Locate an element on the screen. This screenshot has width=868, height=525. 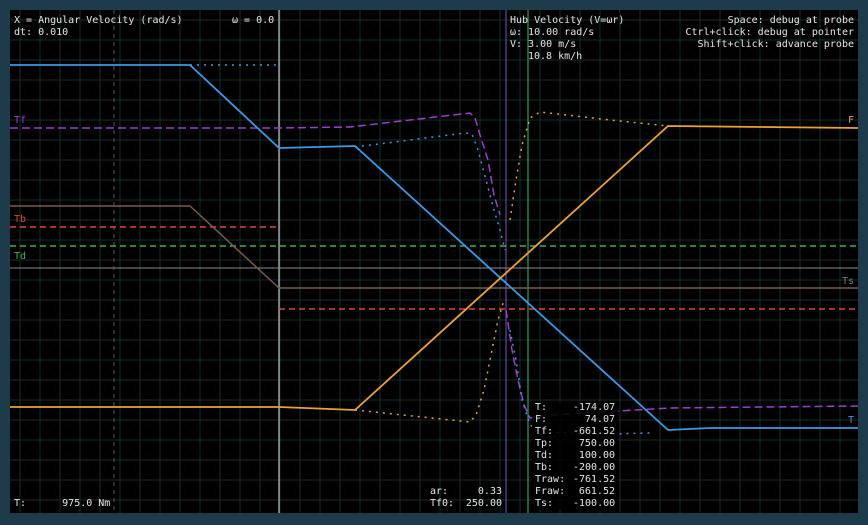
probe-row-label: F: is located at coordinates (541, 419).